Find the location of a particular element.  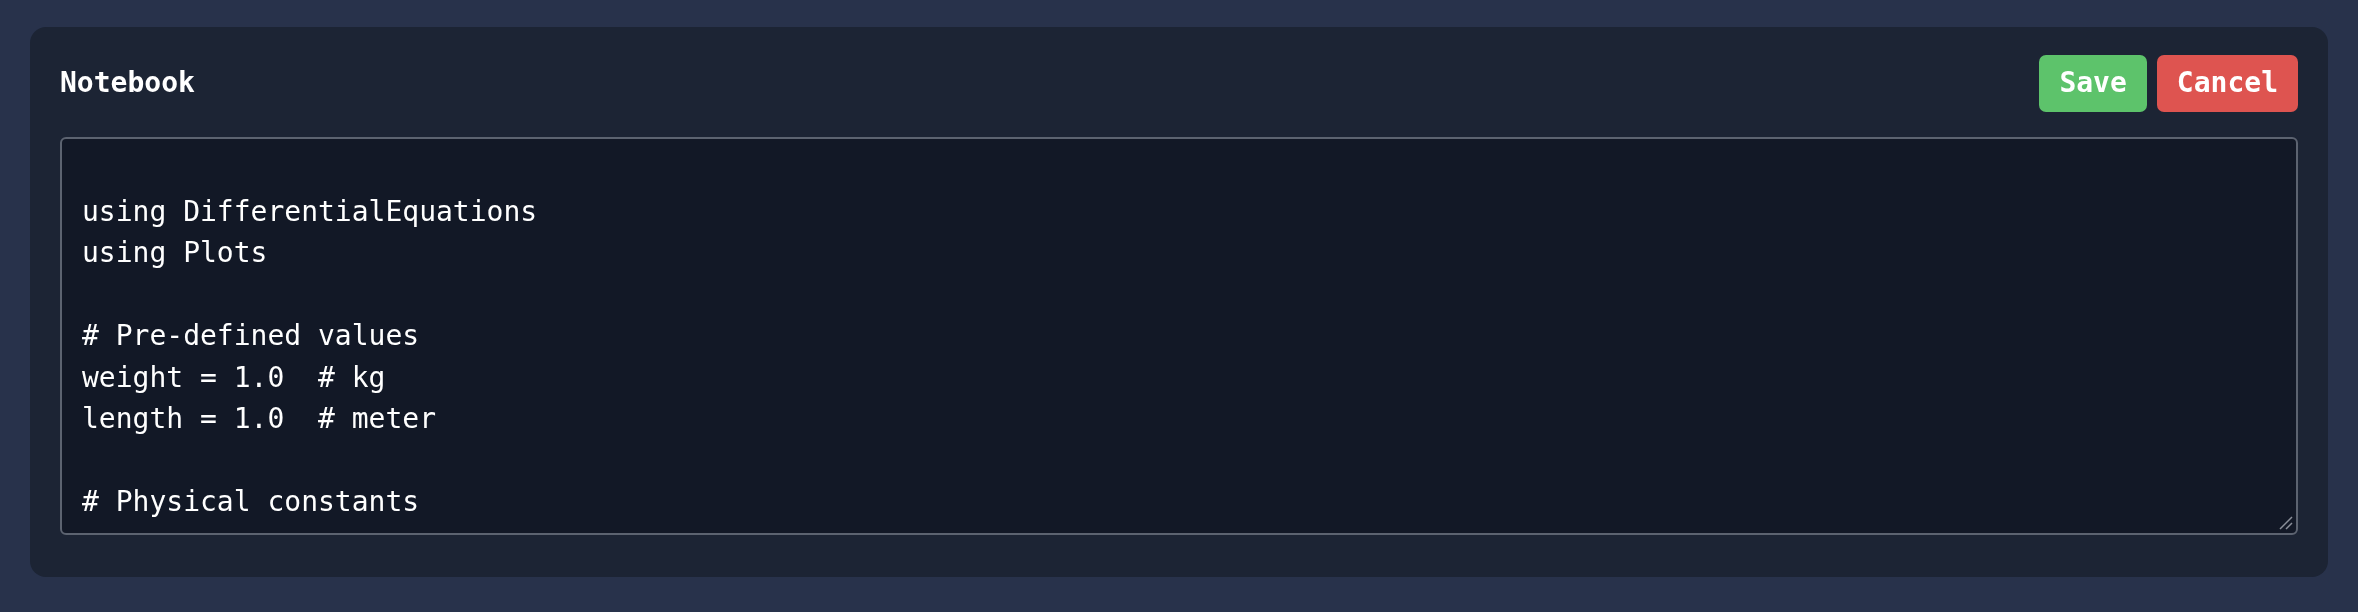

cancel-button: Cancel is located at coordinates (2227, 83).